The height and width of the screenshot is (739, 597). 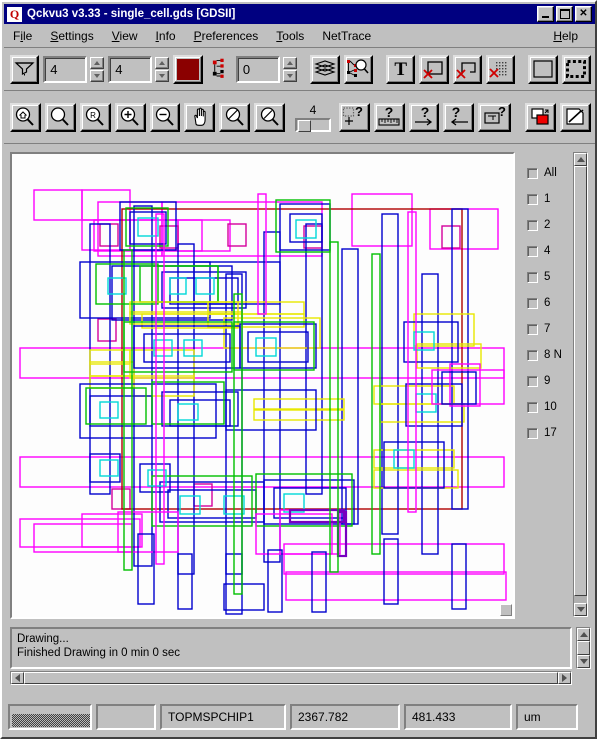 I want to click on spinner-depth-1-value: 4, so click(x=65, y=69).